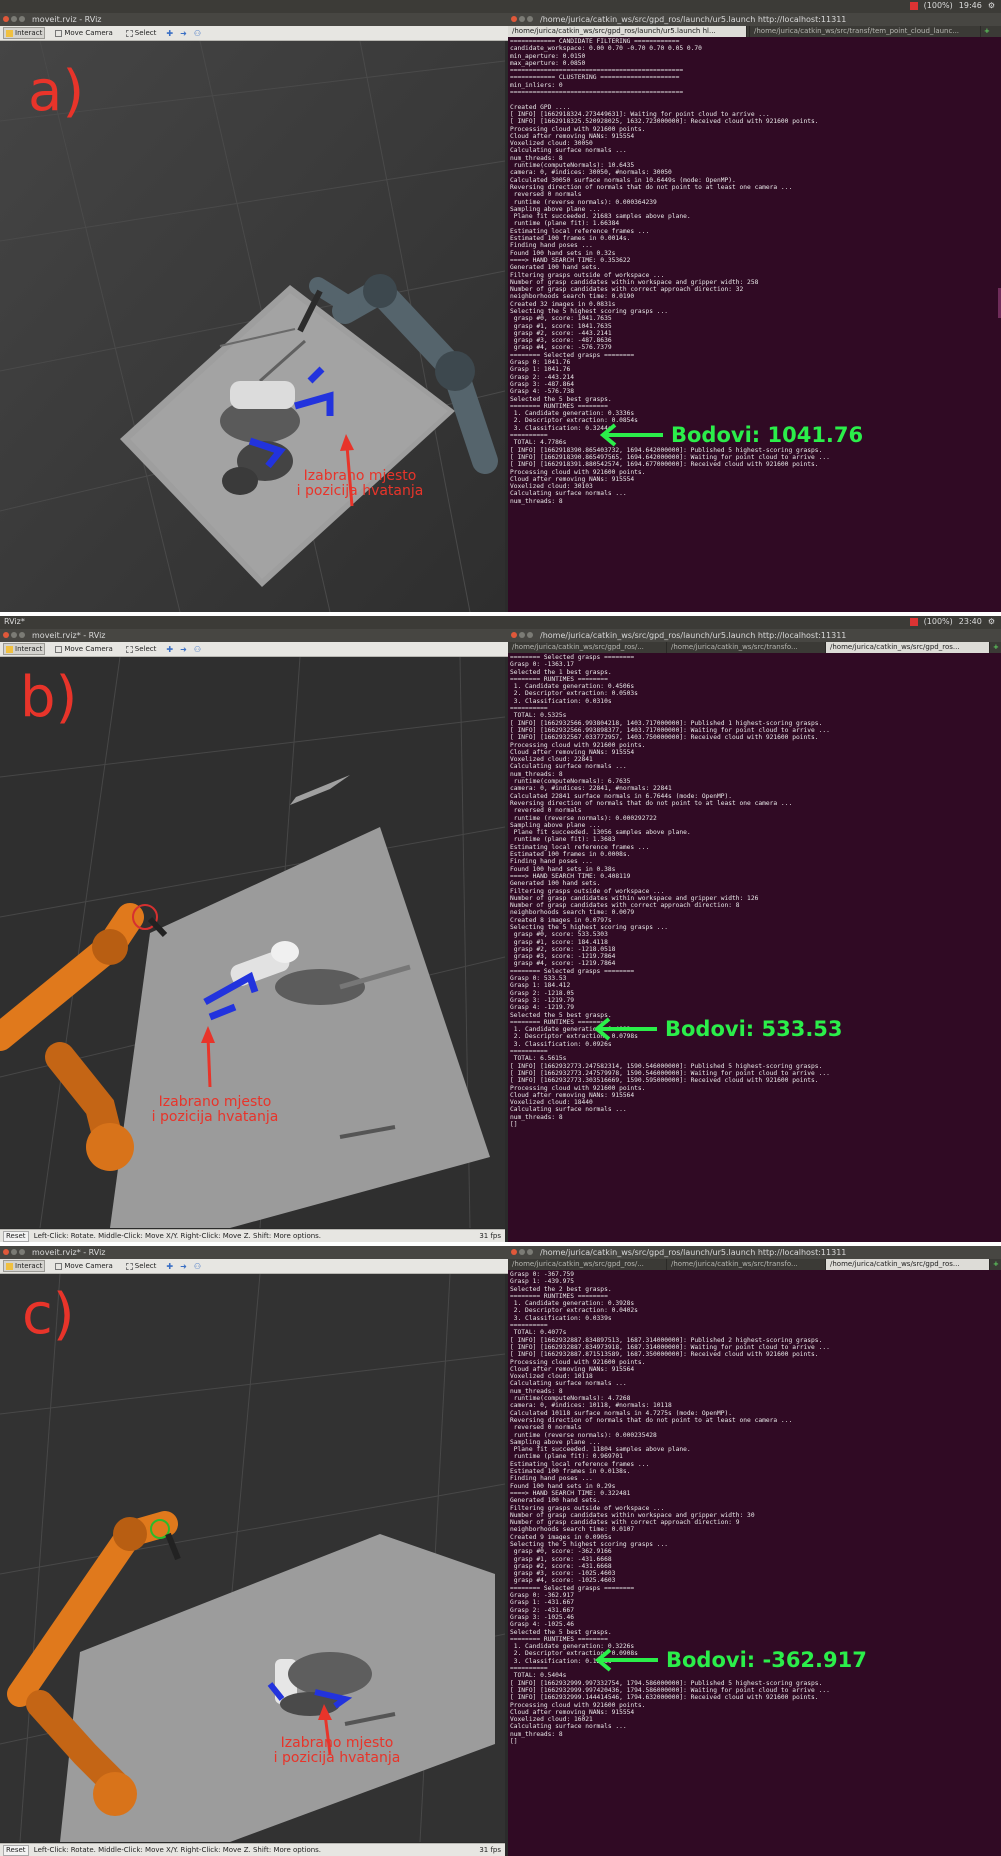 The image size is (1001, 1856). I want to click on terminal-line: min_inliers: 0, so click(536, 85).